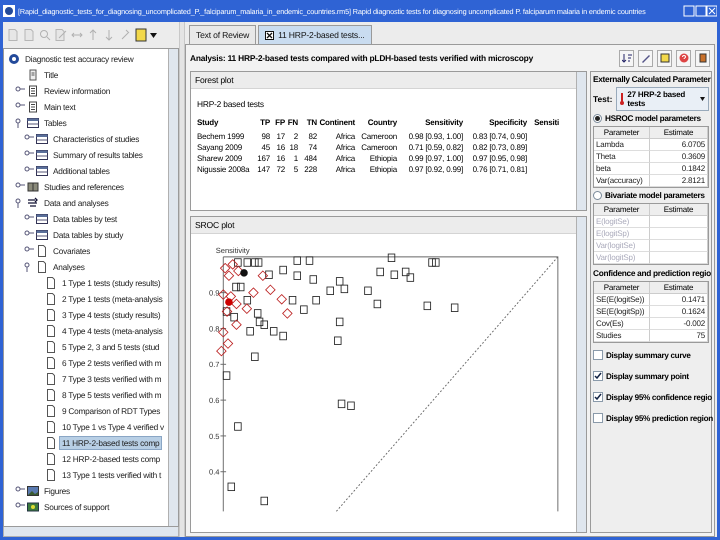 Image resolution: width=720 pixels, height=540 pixels. I want to click on tree-item: Diagnostic test accuracy review, so click(79, 59).